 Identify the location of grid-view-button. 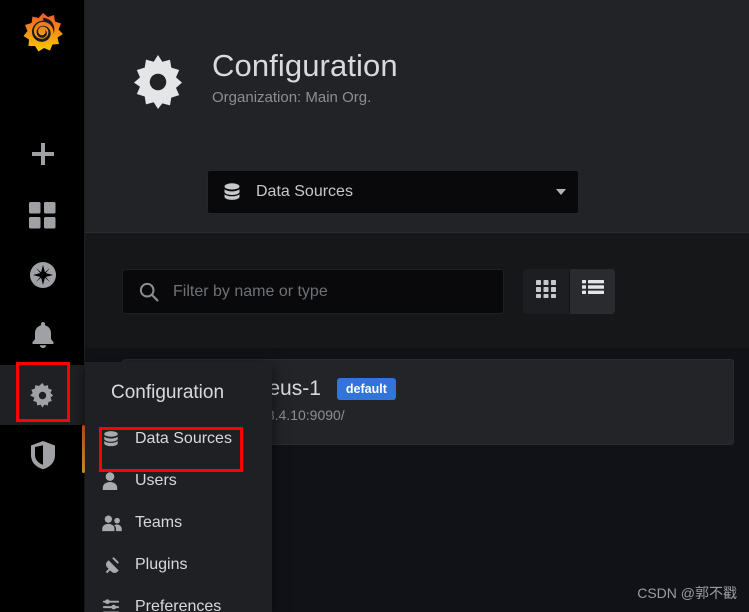
(546, 291).